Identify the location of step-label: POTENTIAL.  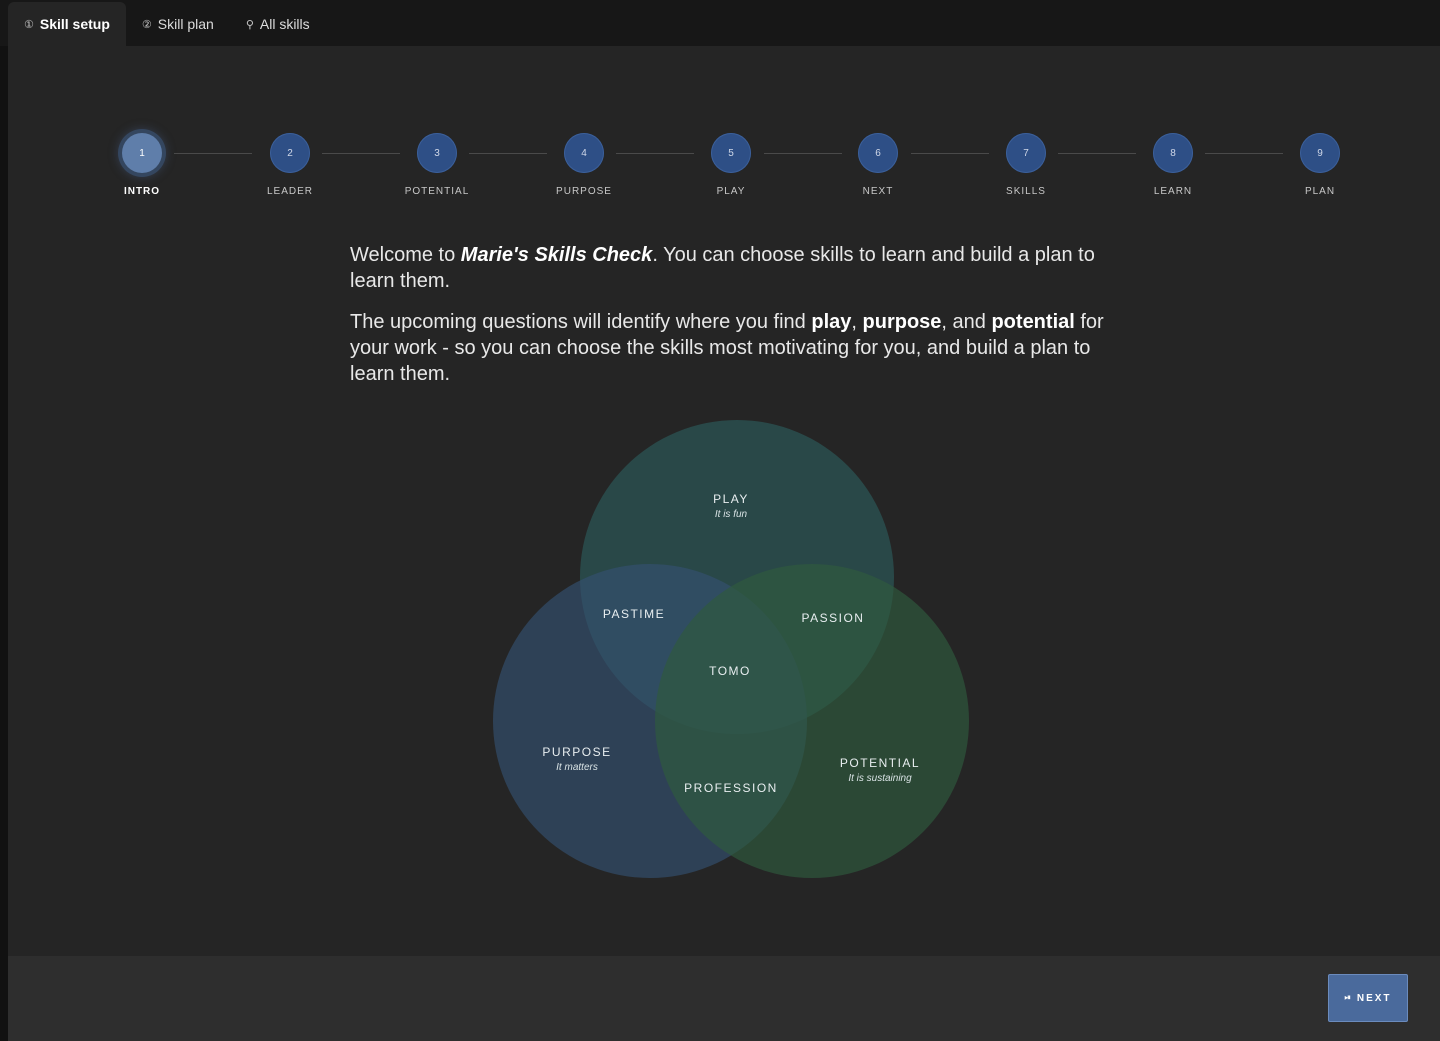
(437, 191).